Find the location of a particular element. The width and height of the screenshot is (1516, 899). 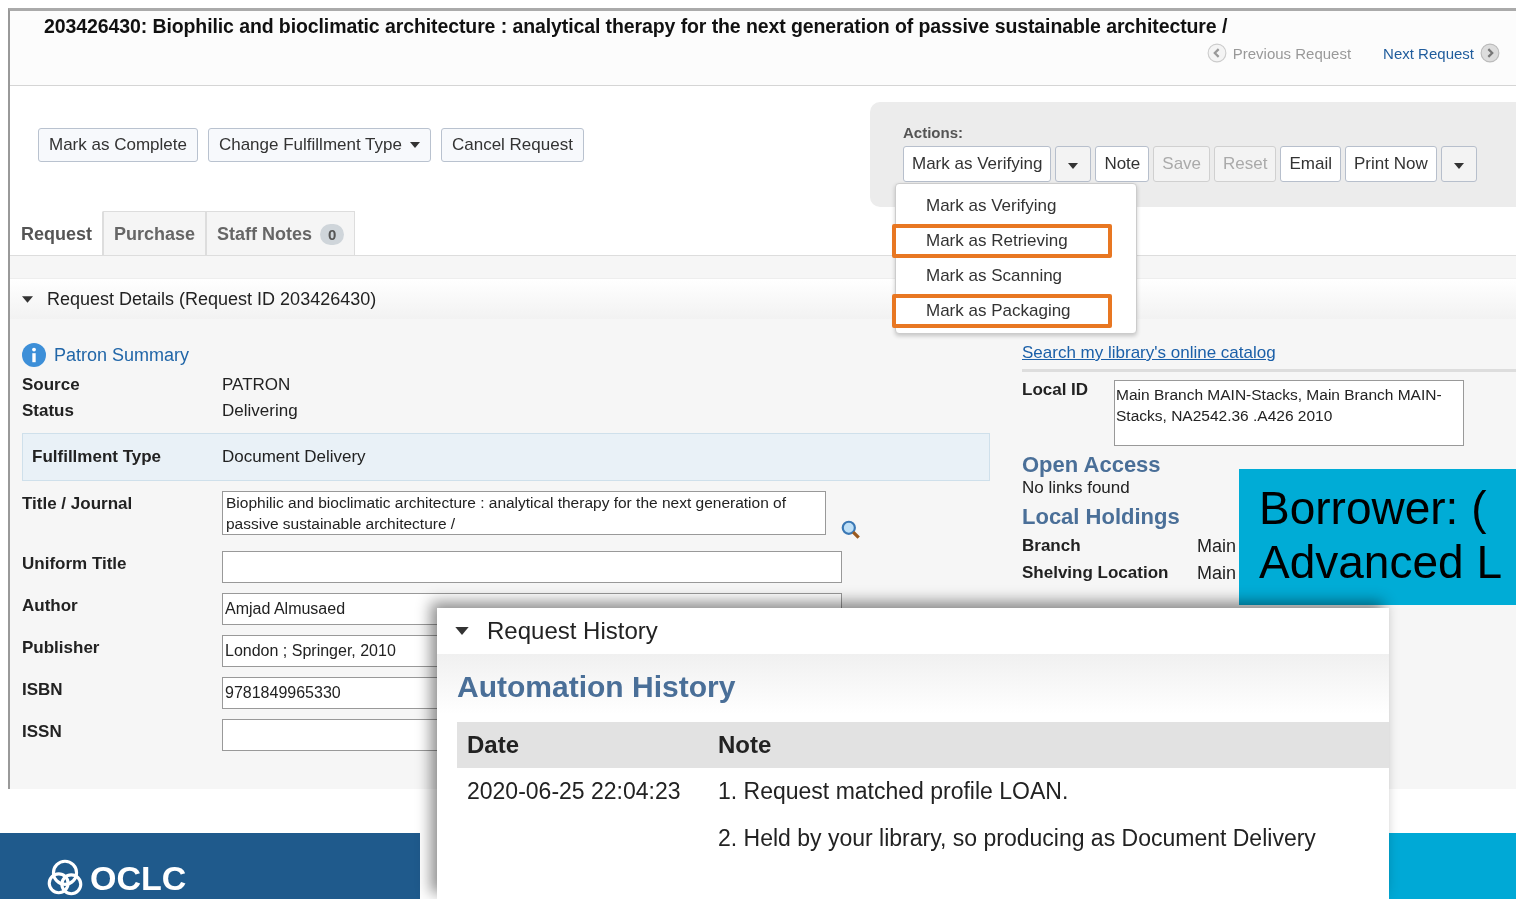

table-cell-text: 1. Request matched profile LOAN. is located at coordinates (894, 791).